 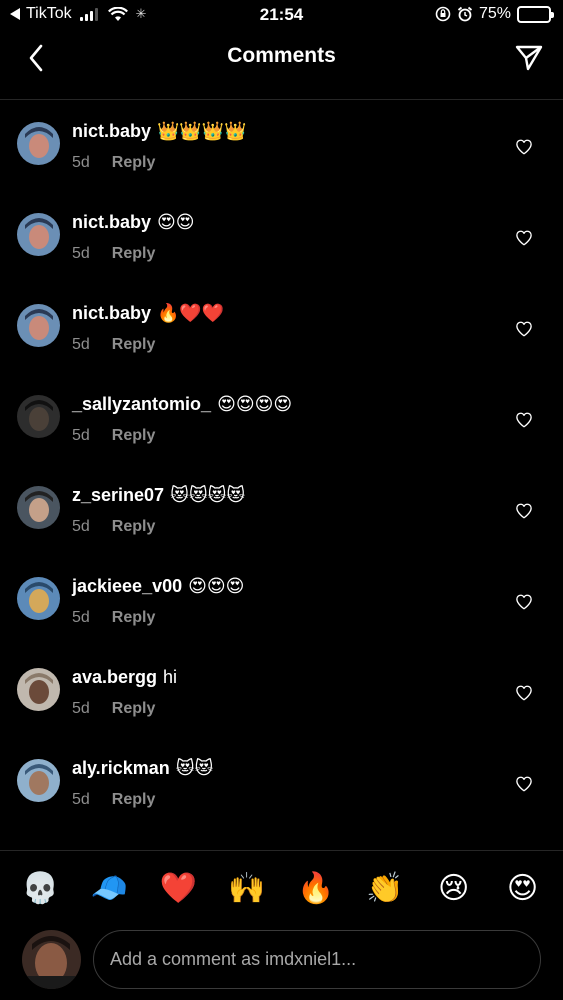 I want to click on comment-text: 😍😍, so click(x=176, y=222).